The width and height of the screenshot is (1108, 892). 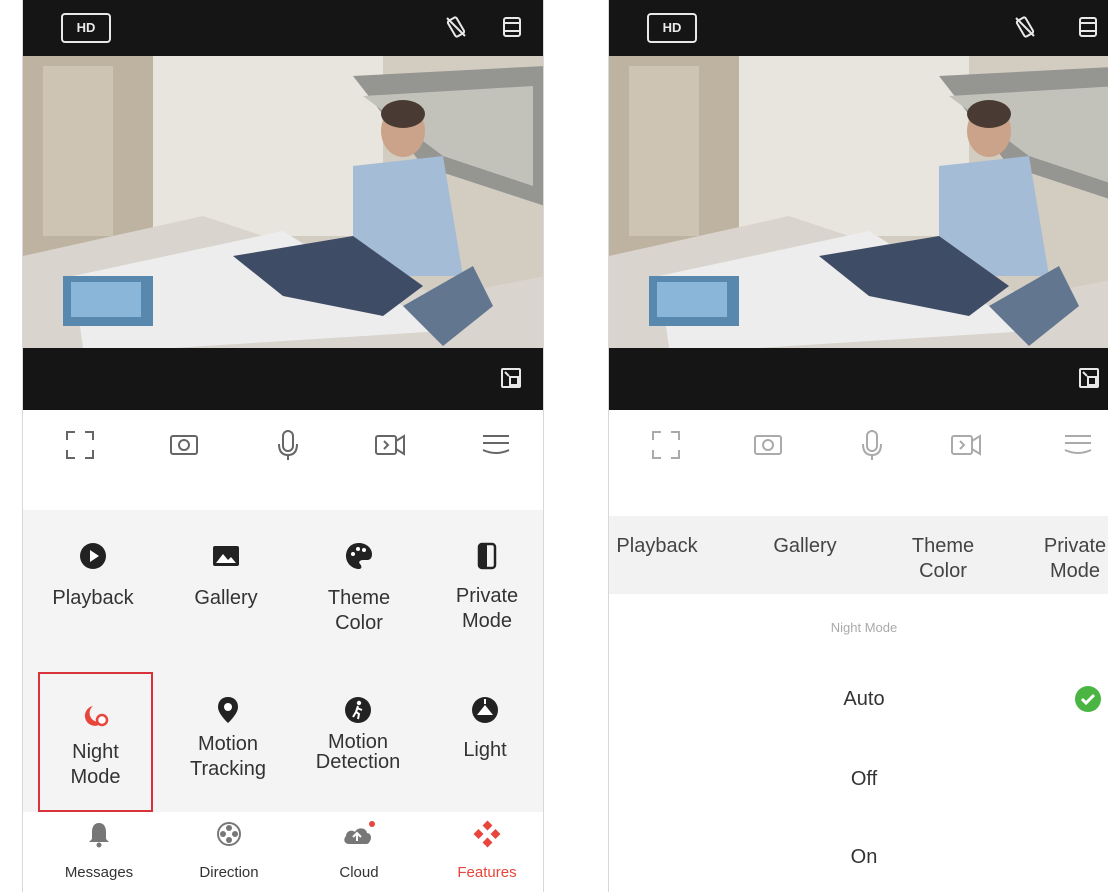 I want to click on feature-motion-tracking: Motion Tracking, so click(x=228, y=742).